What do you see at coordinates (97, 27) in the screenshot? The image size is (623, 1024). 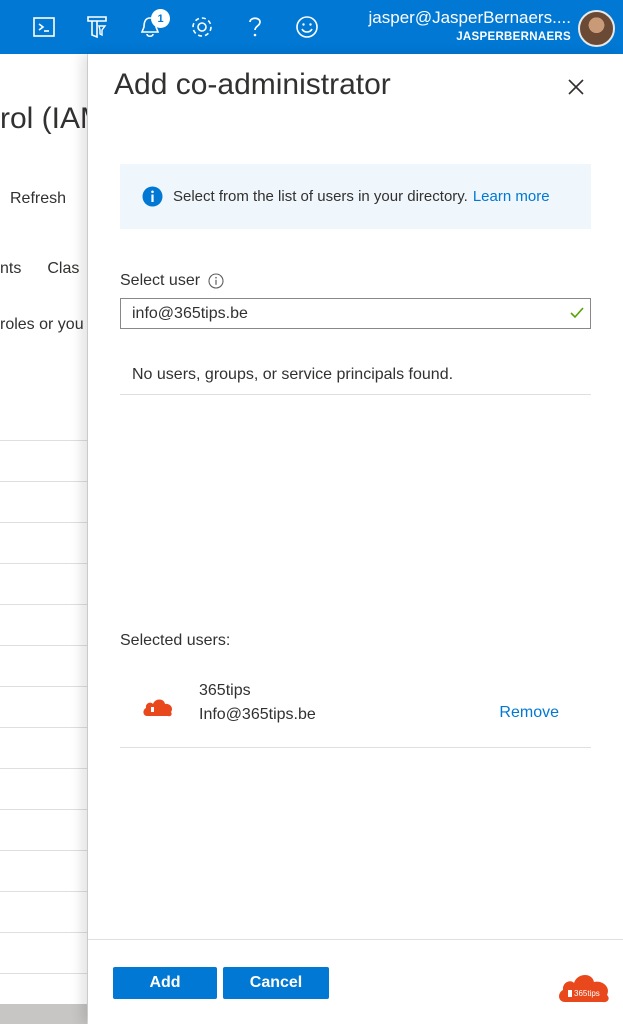 I see `directory-filter-icon` at bounding box center [97, 27].